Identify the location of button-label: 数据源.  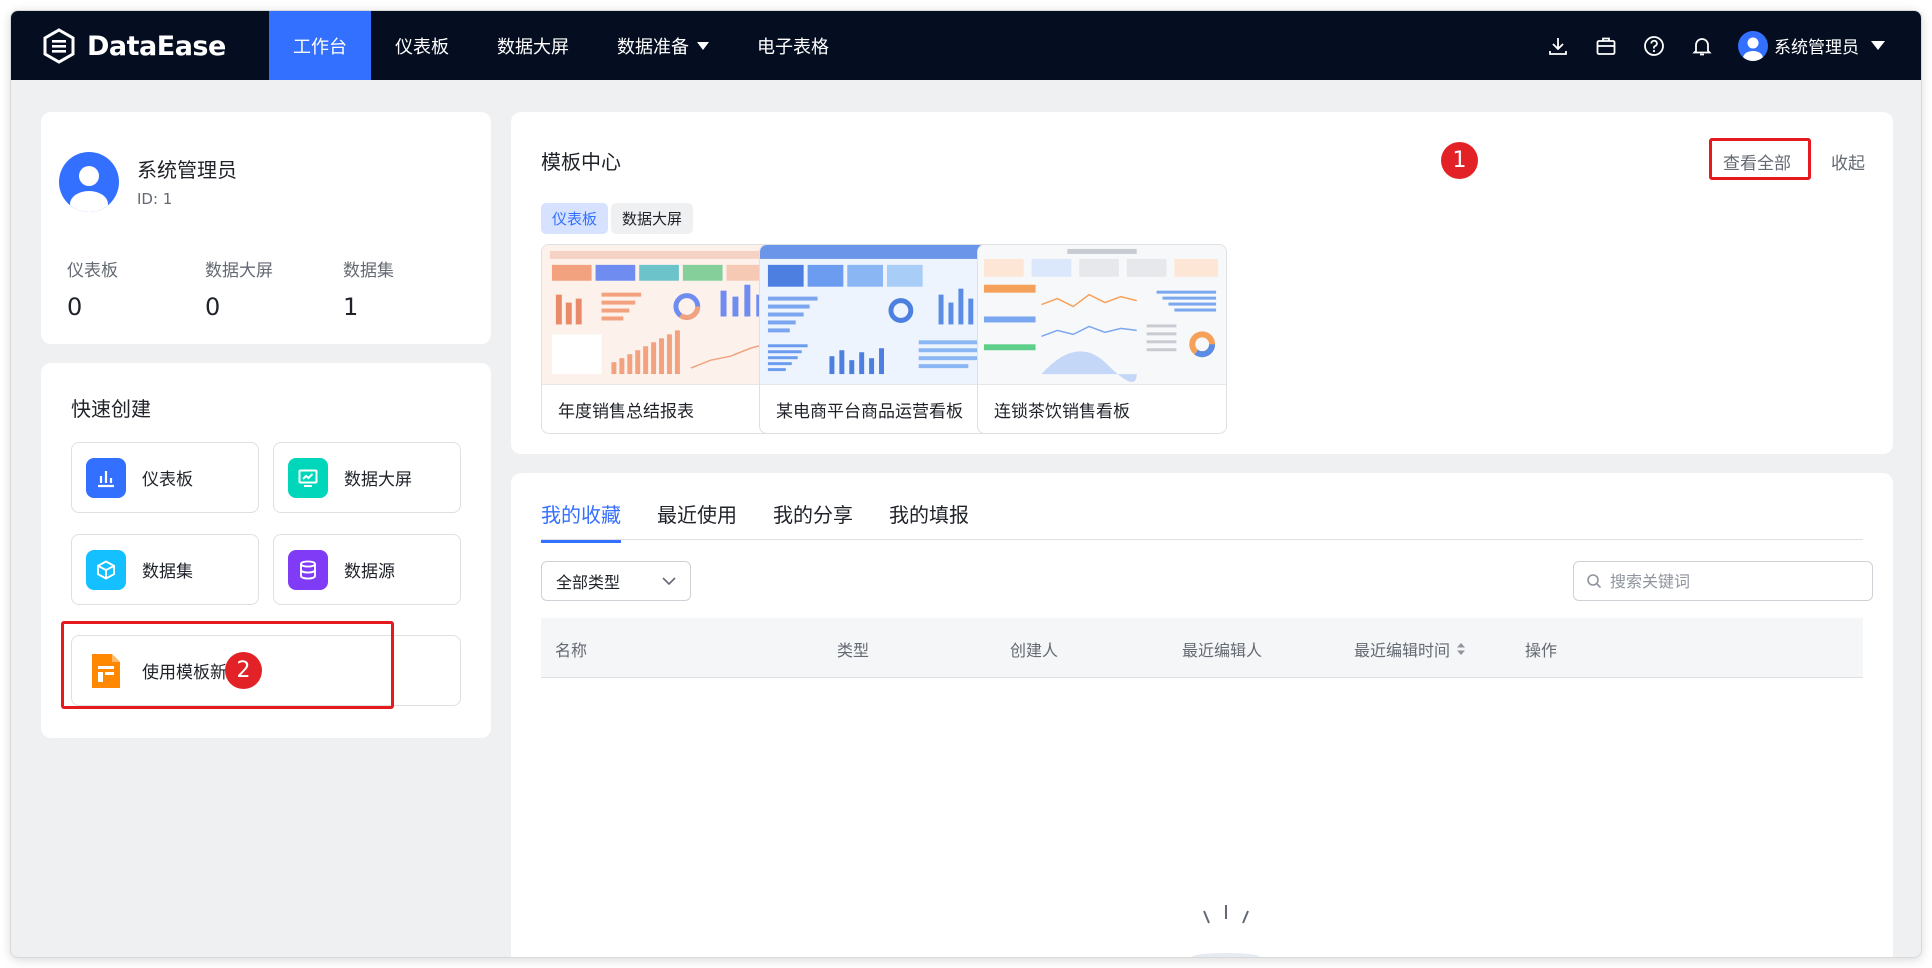
(369, 572).